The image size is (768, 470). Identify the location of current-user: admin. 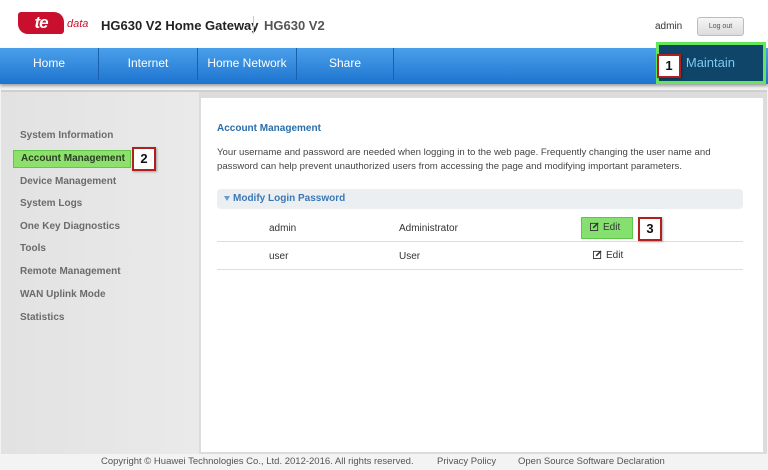
(669, 26).